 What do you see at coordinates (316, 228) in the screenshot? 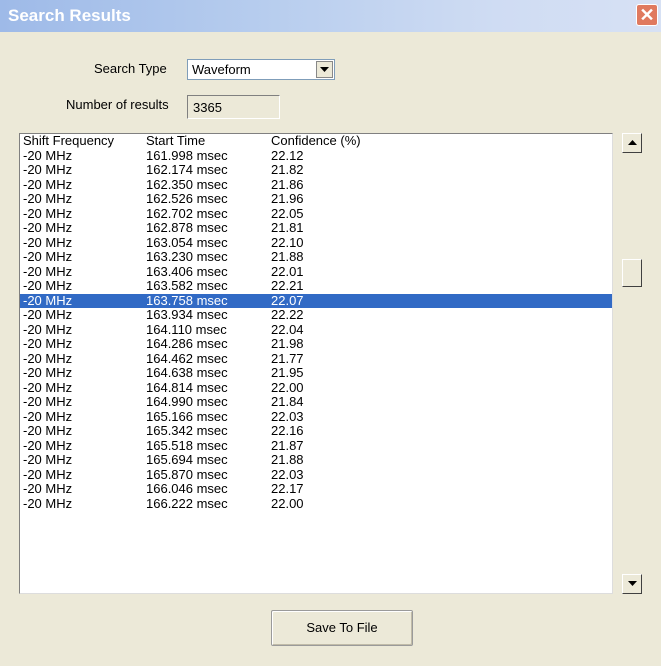
I see `table-row: -20 MHz 162.878 msec 21.81` at bounding box center [316, 228].